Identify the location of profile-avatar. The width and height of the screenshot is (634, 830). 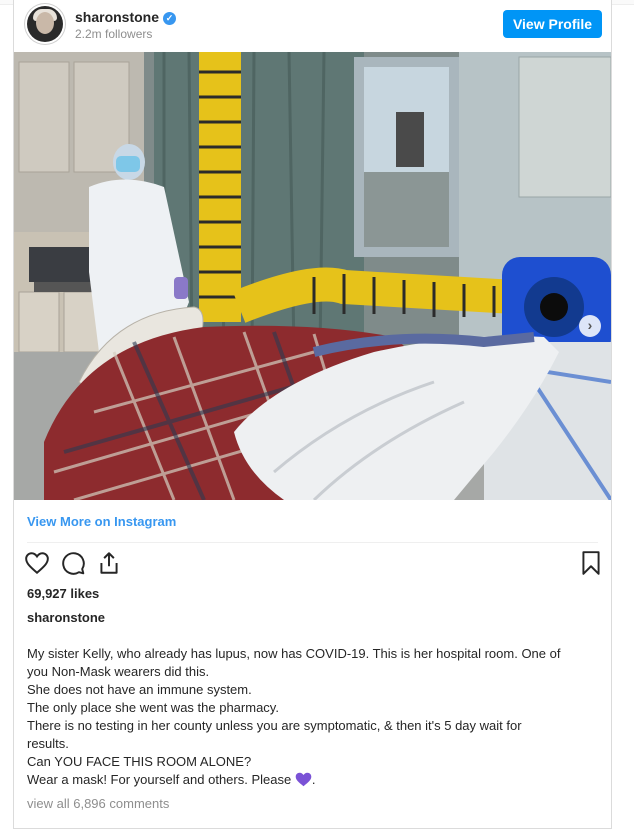
(45, 24).